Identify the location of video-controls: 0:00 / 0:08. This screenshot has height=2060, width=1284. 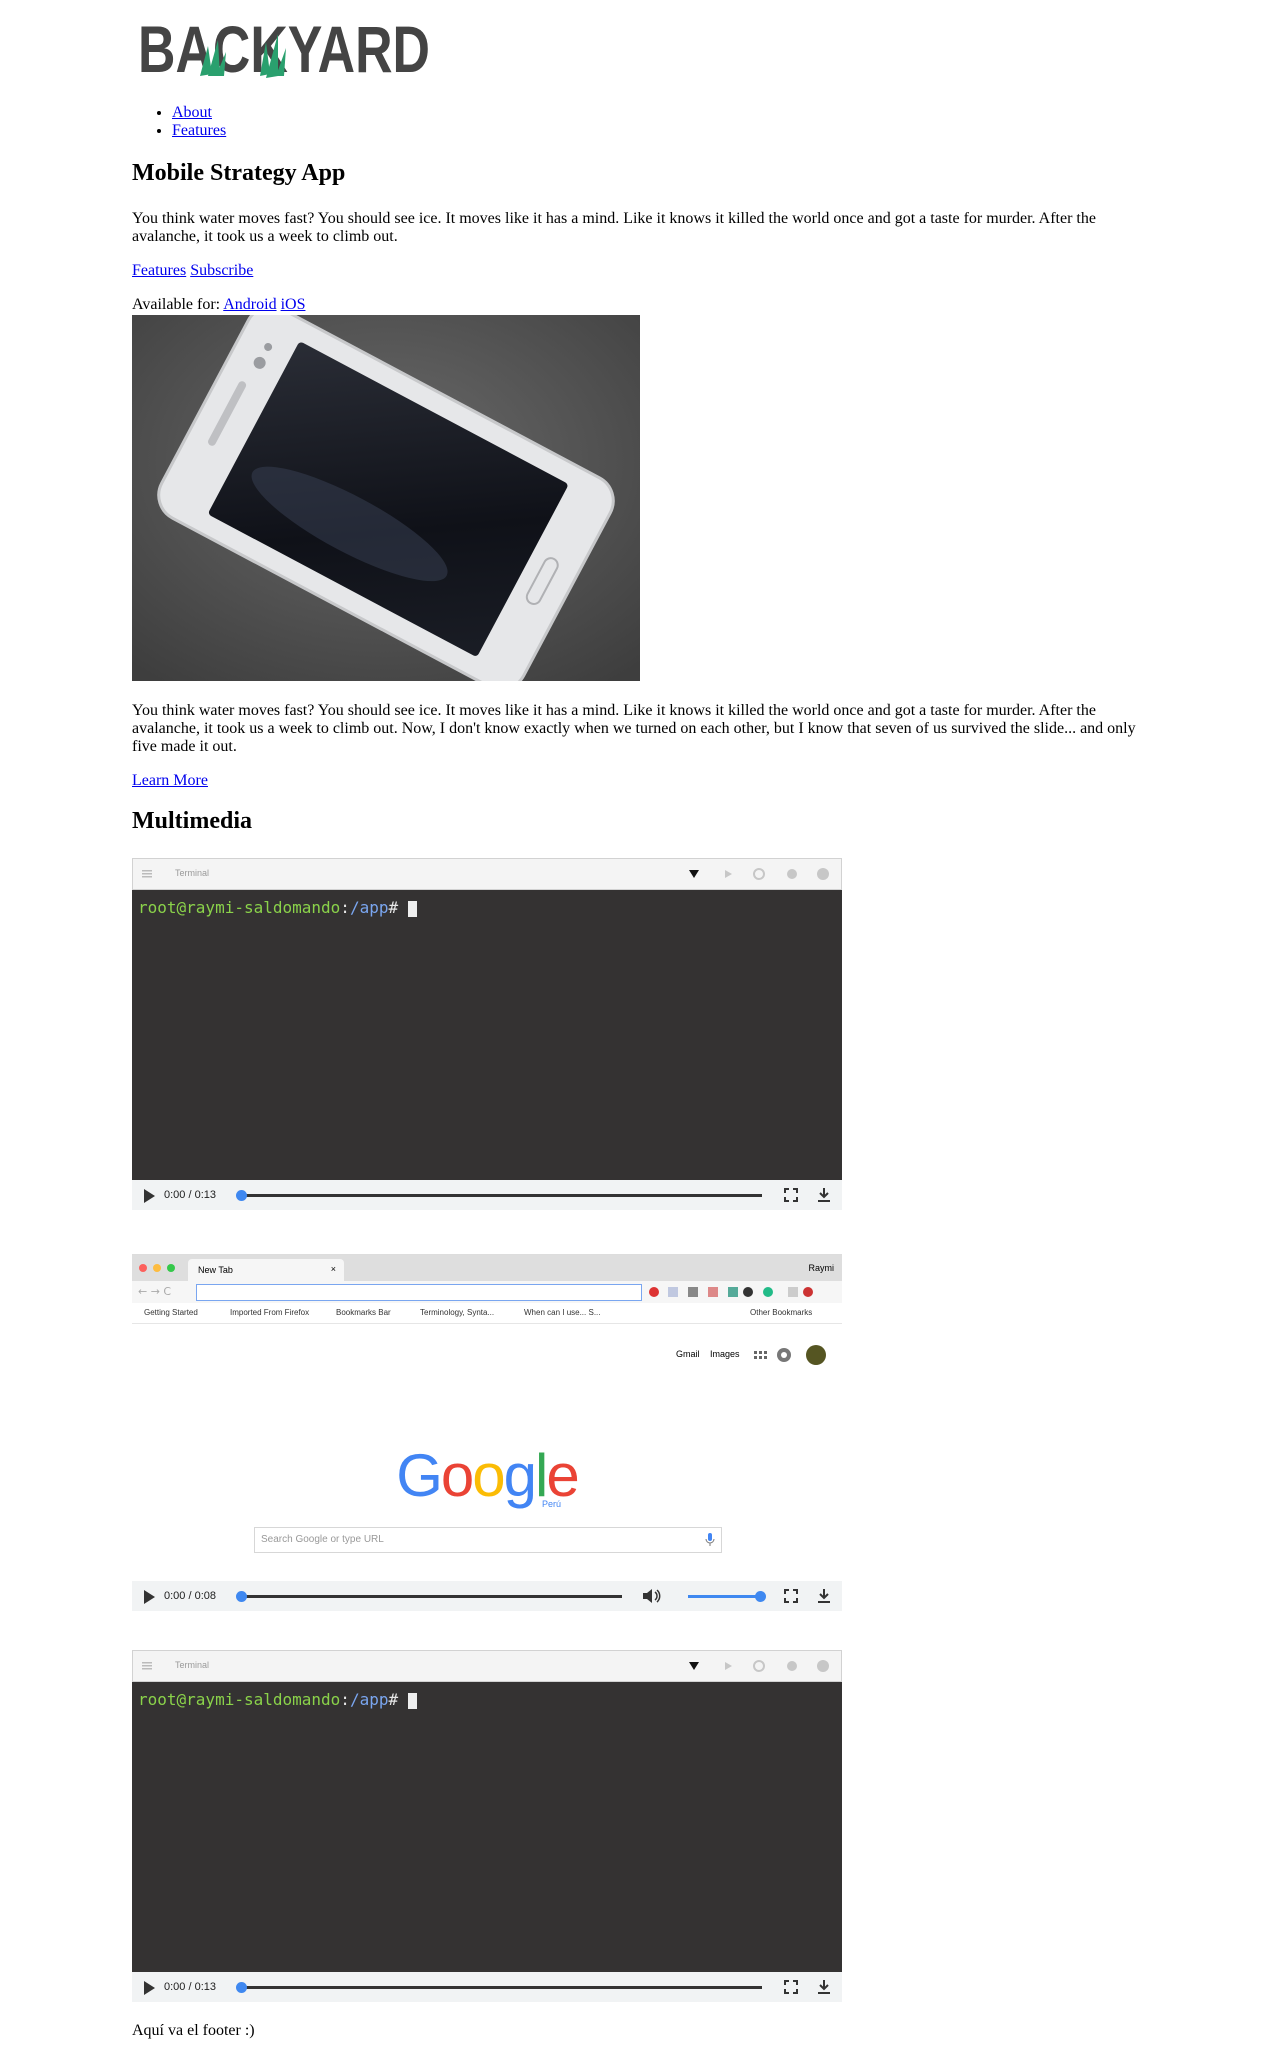
(487, 1596).